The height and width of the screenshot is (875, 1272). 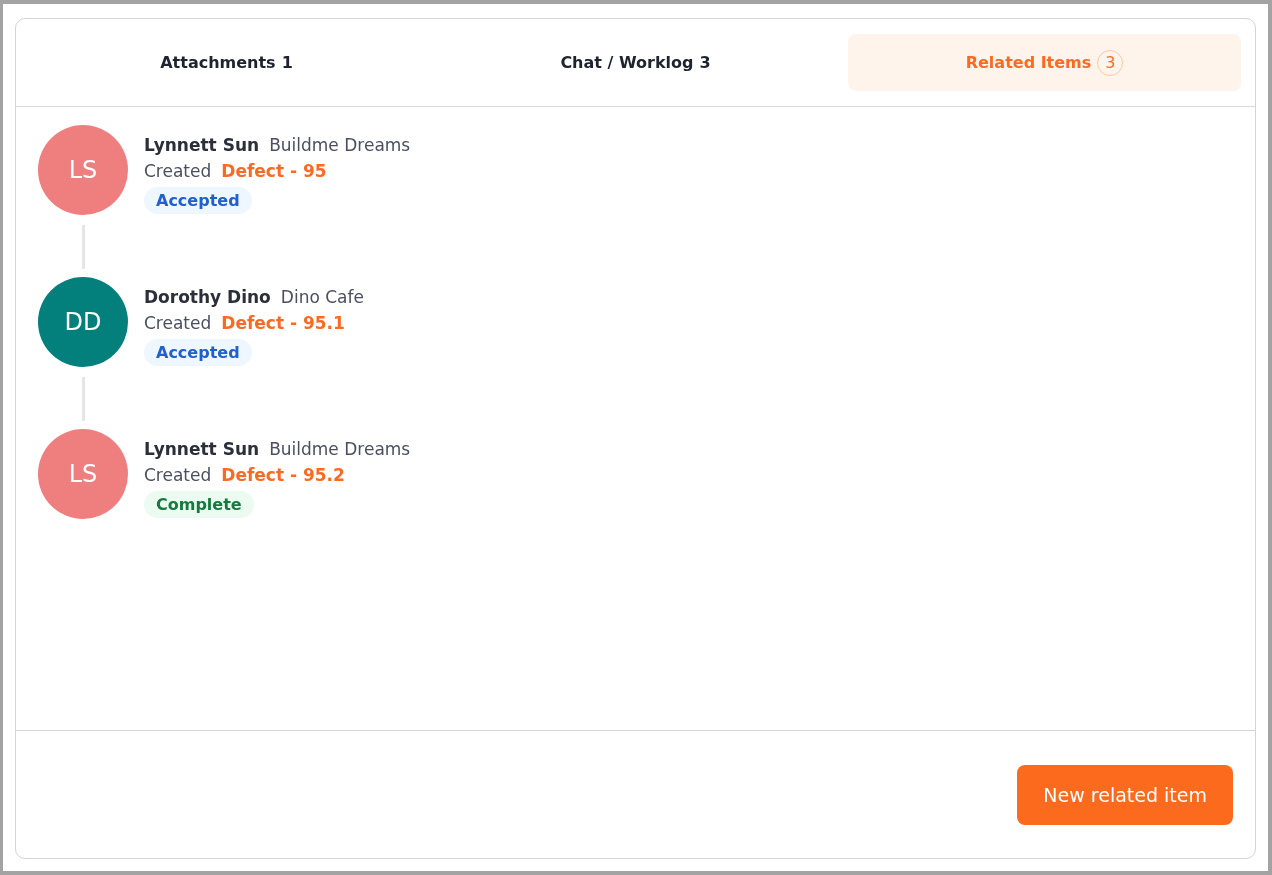 I want to click on item-link: Defect - 95, so click(x=274, y=171).